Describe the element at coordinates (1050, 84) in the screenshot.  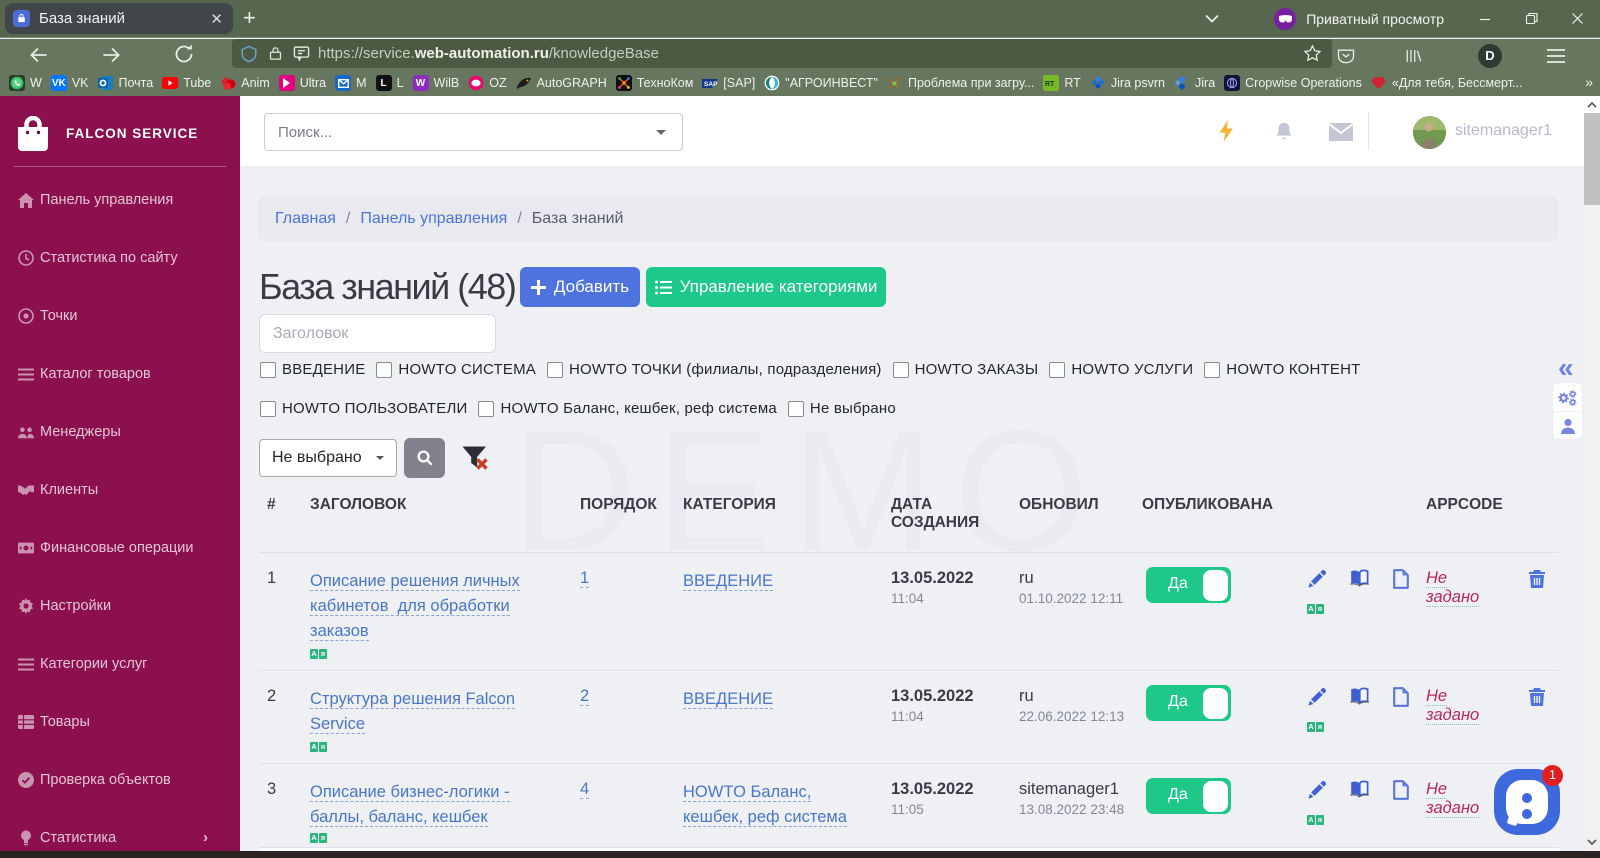
I see `svg-text: RT` at that location.